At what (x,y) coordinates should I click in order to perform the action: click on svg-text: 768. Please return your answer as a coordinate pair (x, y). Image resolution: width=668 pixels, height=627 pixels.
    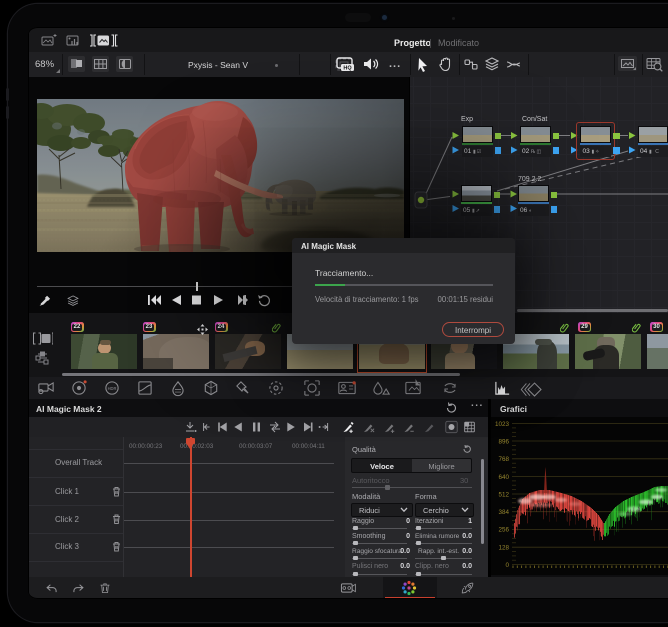
    Looking at the image, I should click on (503, 459).